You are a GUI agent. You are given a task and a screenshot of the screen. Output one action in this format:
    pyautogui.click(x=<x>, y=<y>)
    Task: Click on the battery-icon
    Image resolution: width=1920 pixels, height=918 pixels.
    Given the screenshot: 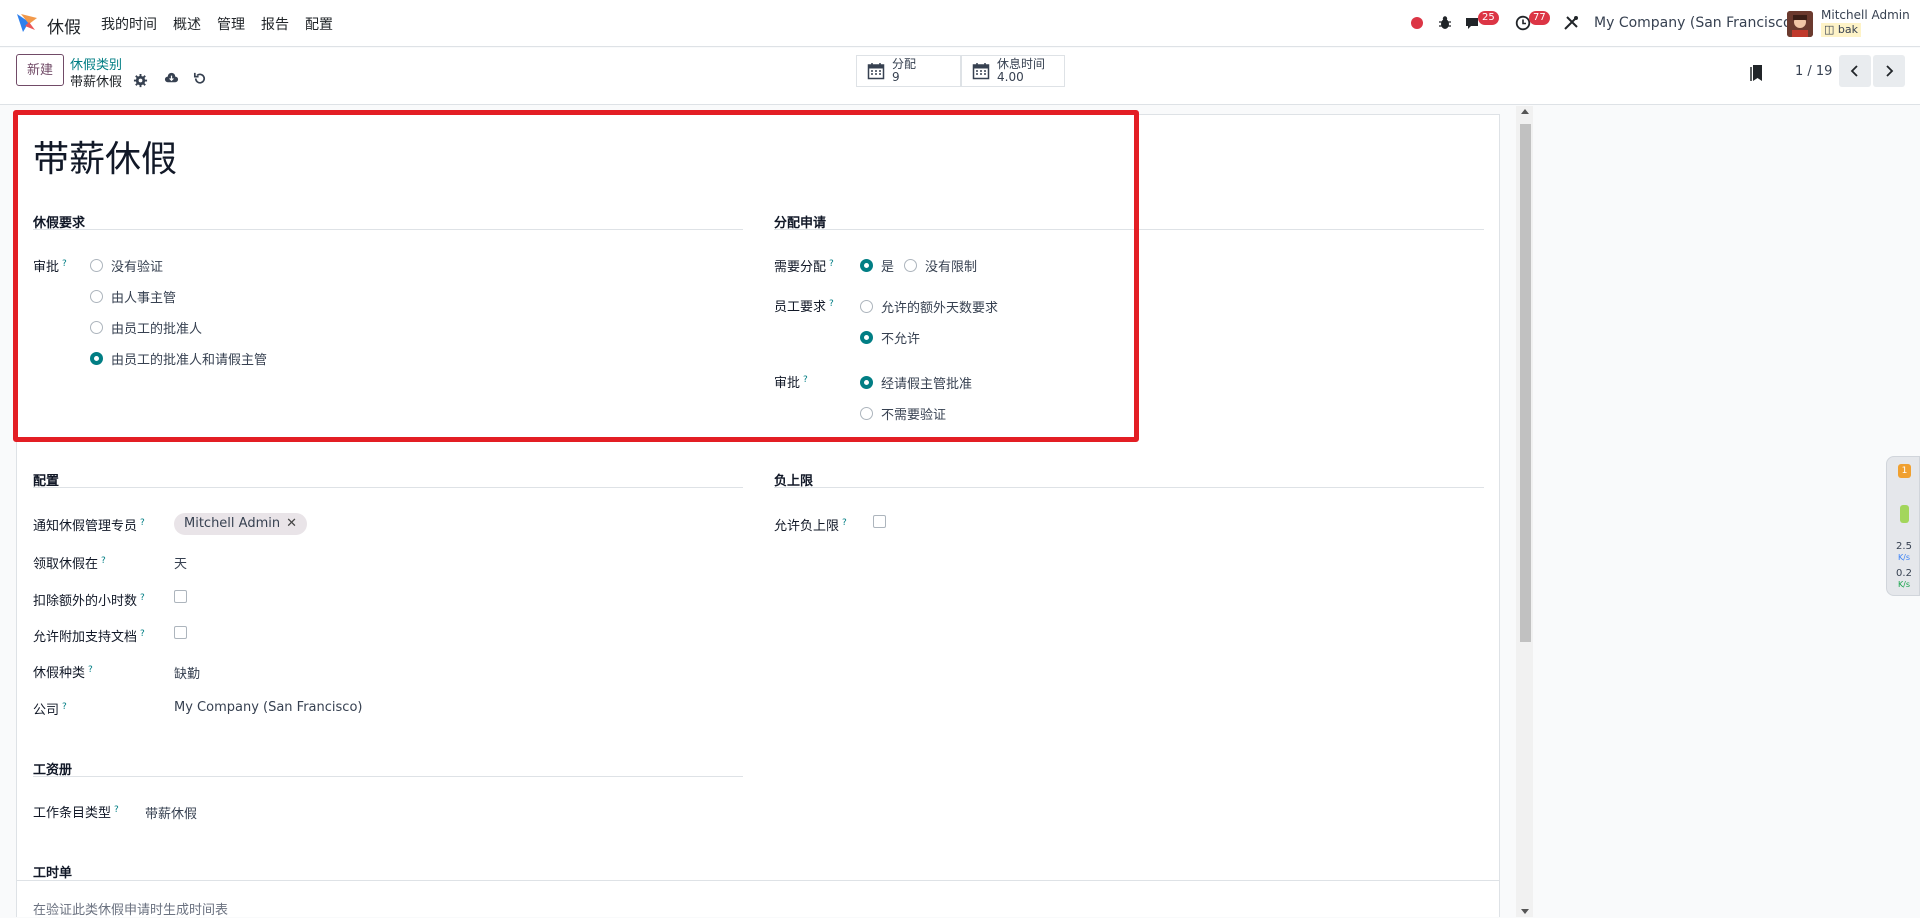 What is the action you would take?
    pyautogui.click(x=1904, y=514)
    